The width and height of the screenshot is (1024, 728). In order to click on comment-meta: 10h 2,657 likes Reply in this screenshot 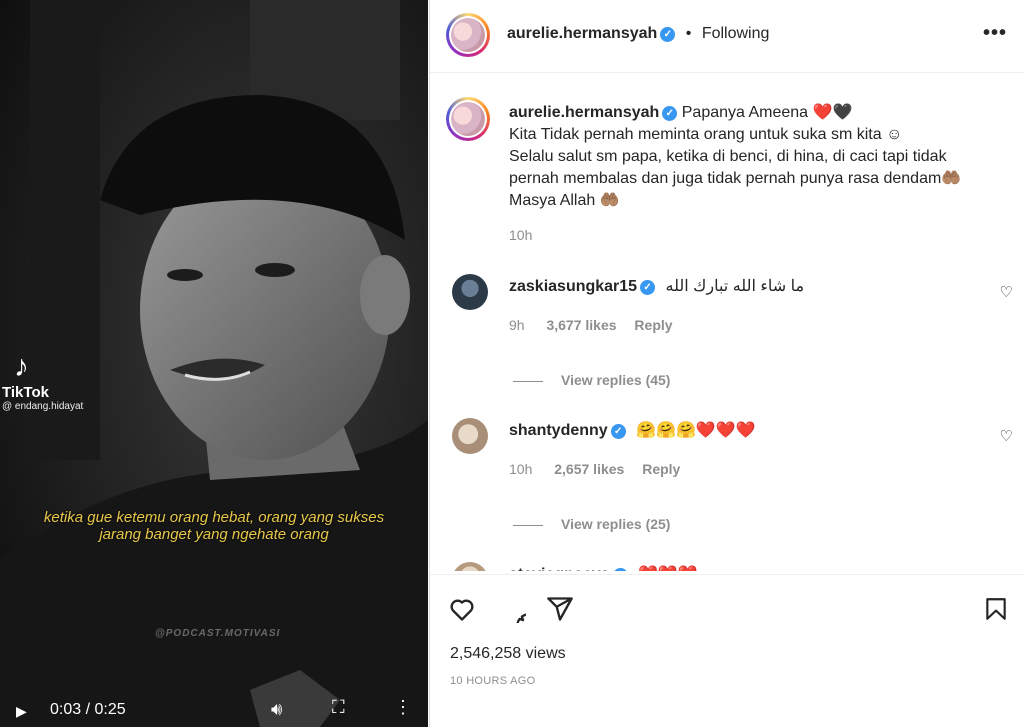, I will do `click(594, 469)`.